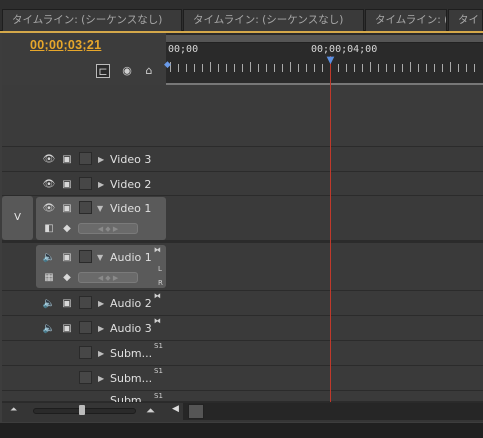 The width and height of the screenshot is (483, 438). What do you see at coordinates (183, 49) in the screenshot?
I see `ruler-label-start: 00;00` at bounding box center [183, 49].